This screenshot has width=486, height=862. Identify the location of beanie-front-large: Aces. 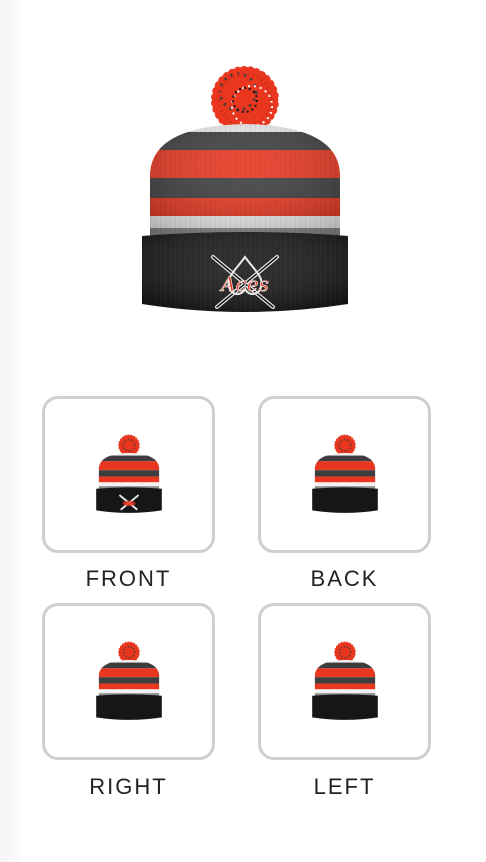
(245, 188).